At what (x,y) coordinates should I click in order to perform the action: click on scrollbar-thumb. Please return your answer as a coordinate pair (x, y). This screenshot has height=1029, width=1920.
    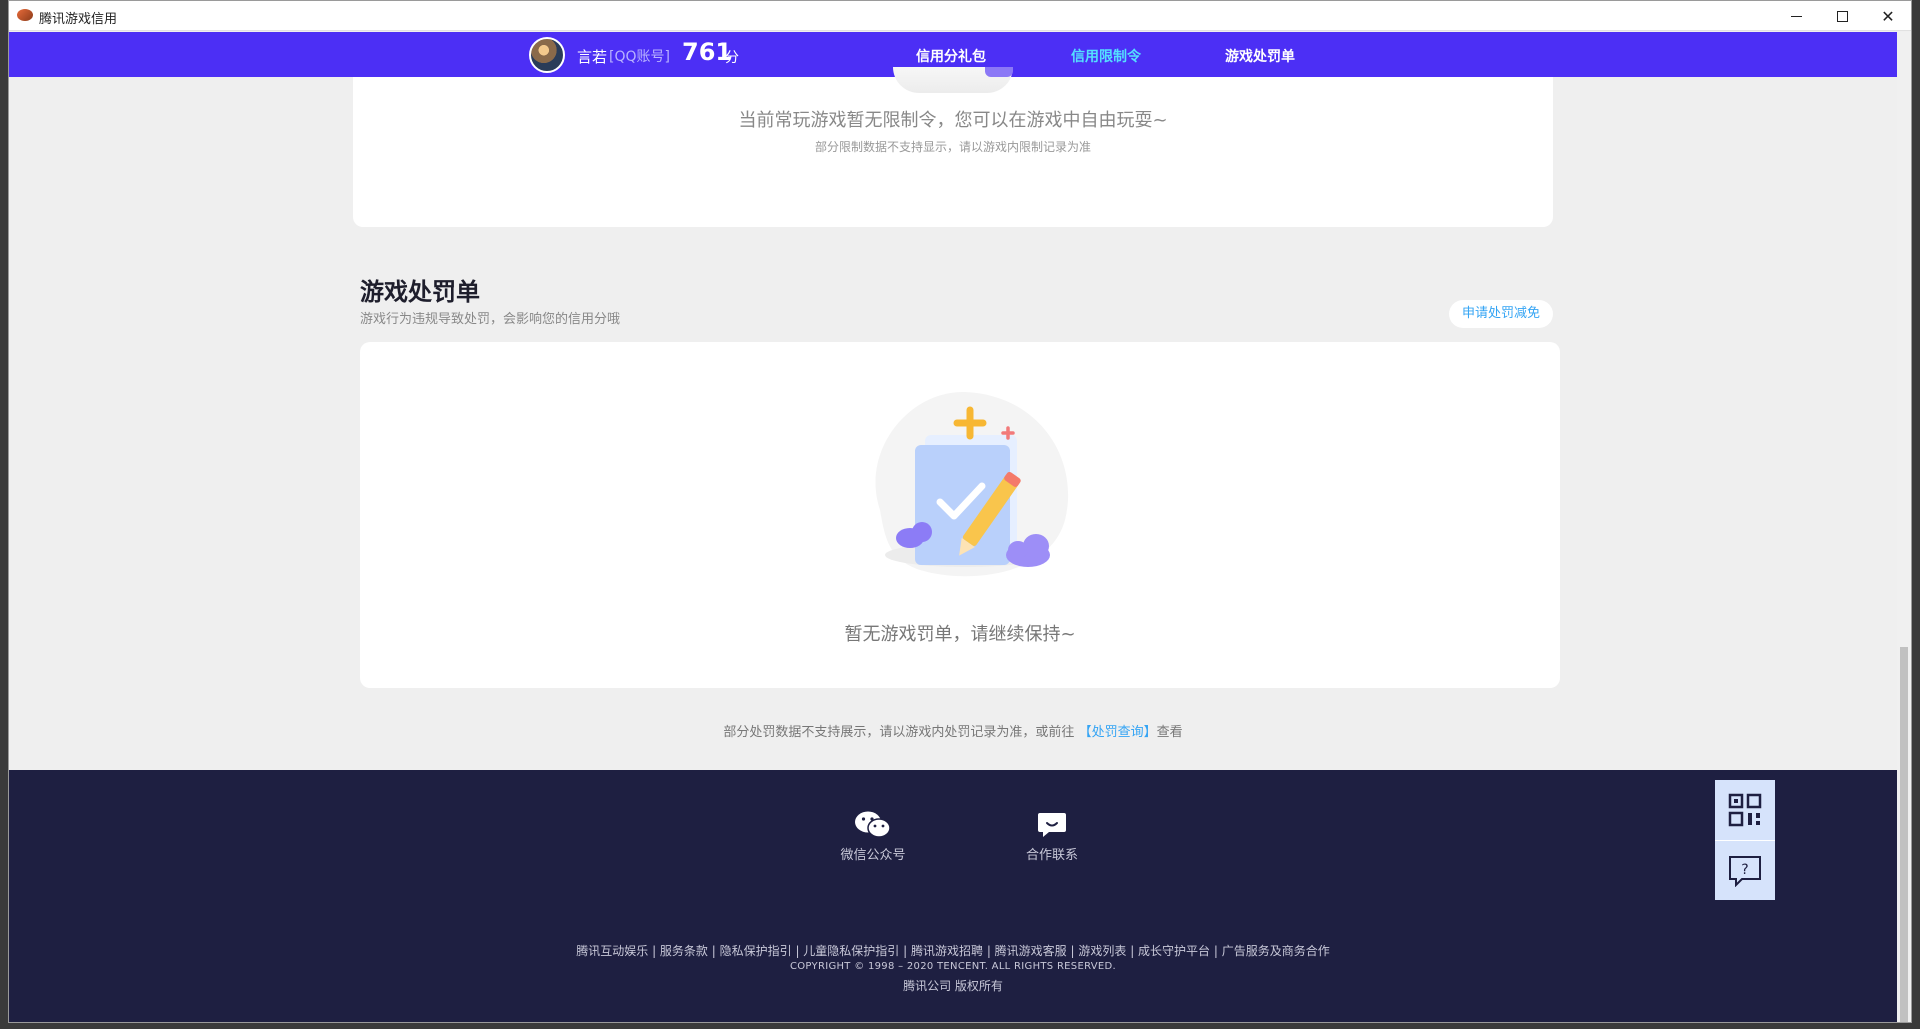
    Looking at the image, I should click on (1904, 834).